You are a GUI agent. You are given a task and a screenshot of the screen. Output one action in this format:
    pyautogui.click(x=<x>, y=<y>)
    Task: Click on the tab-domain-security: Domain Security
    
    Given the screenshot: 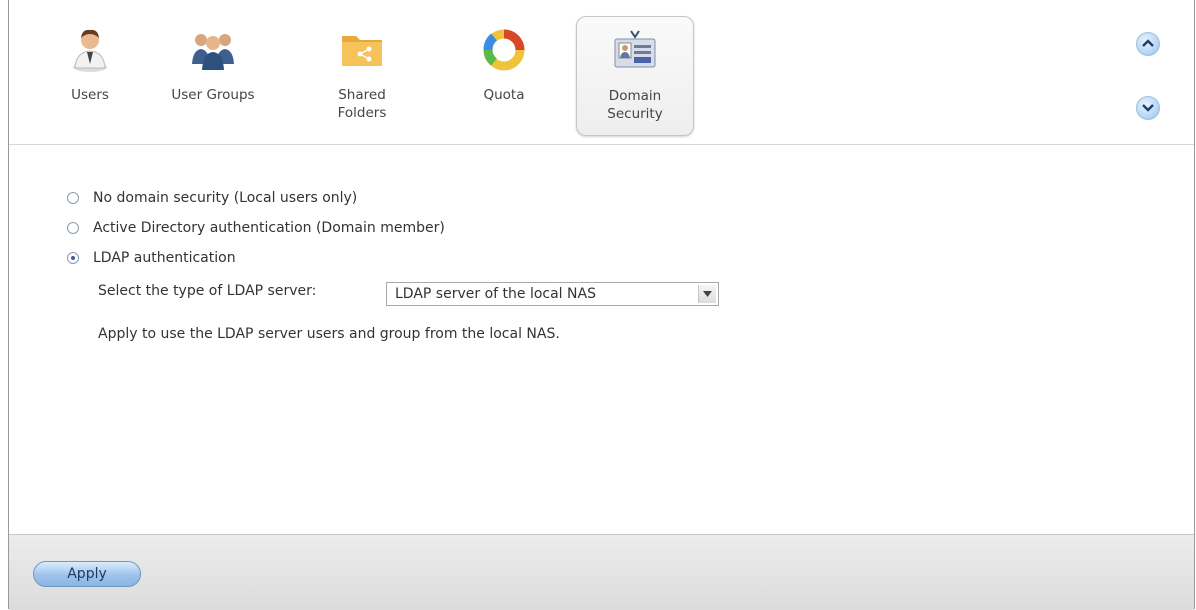 What is the action you would take?
    pyautogui.click(x=635, y=76)
    